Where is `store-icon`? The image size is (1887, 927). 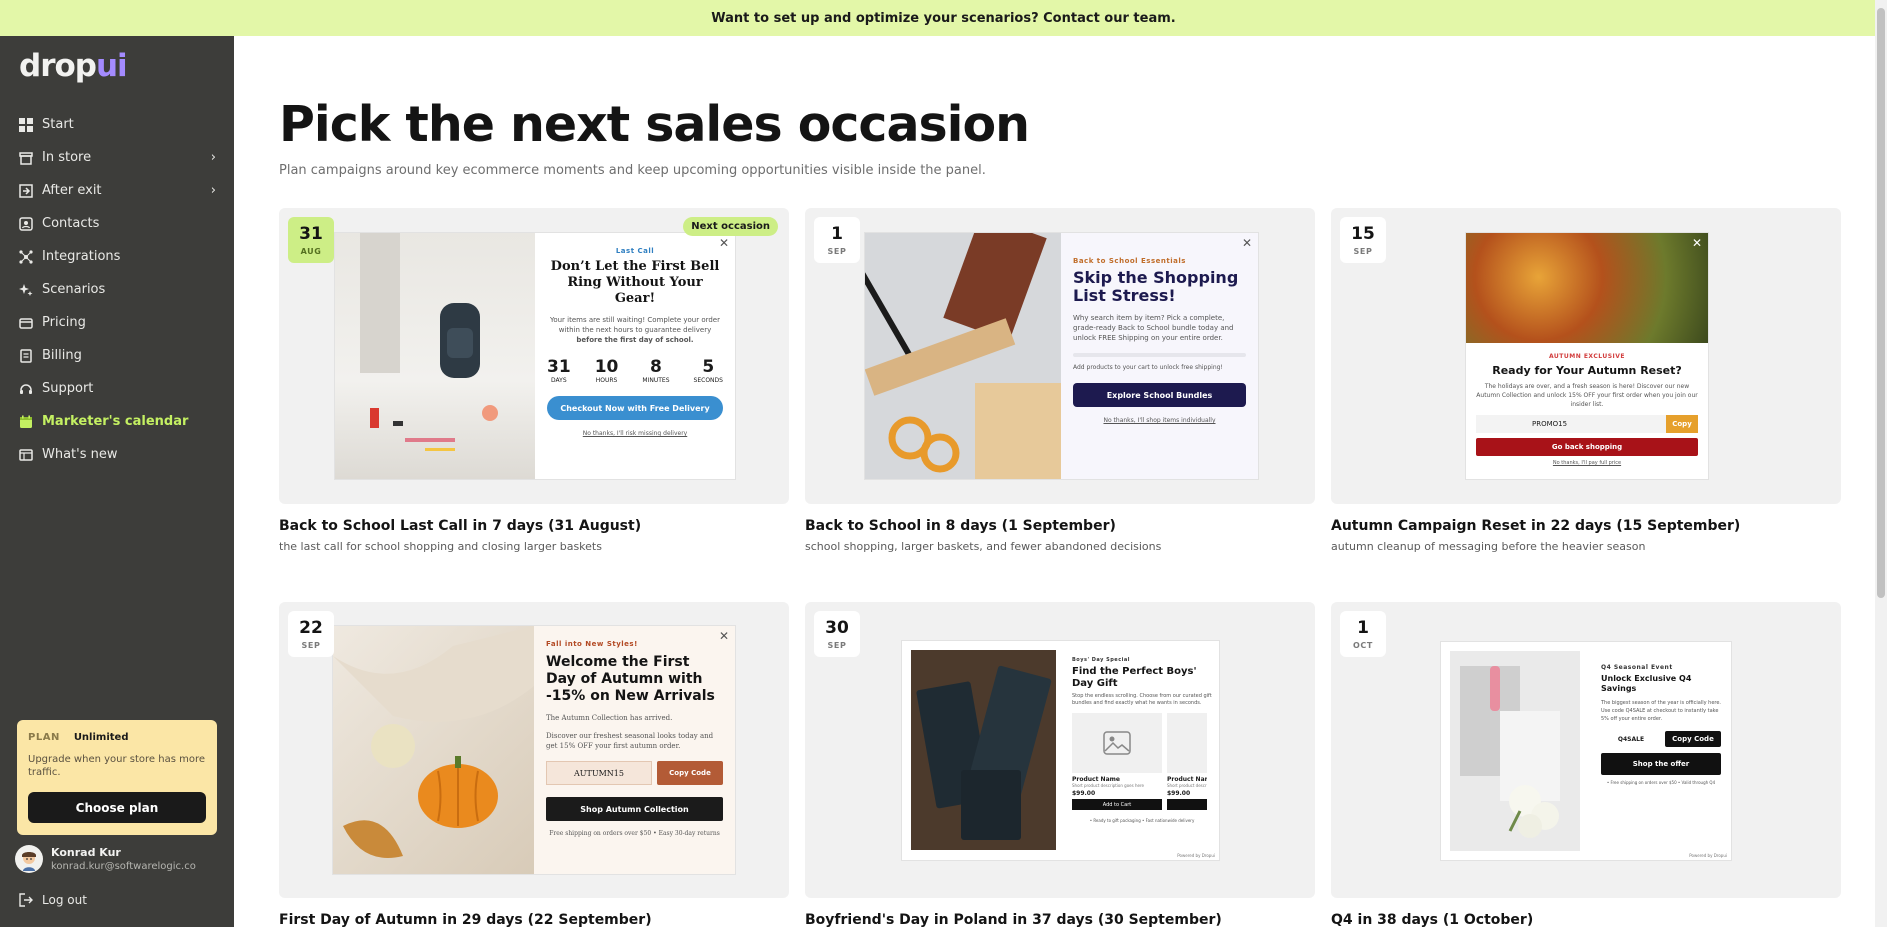 store-icon is located at coordinates (26, 158).